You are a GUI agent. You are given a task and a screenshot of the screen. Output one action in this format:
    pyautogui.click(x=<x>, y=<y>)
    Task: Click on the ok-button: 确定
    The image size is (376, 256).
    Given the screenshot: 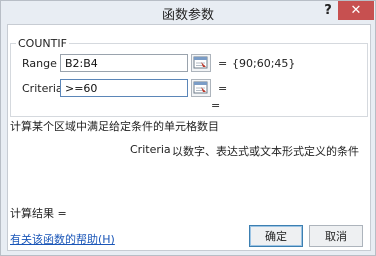 What is the action you would take?
    pyautogui.click(x=276, y=236)
    